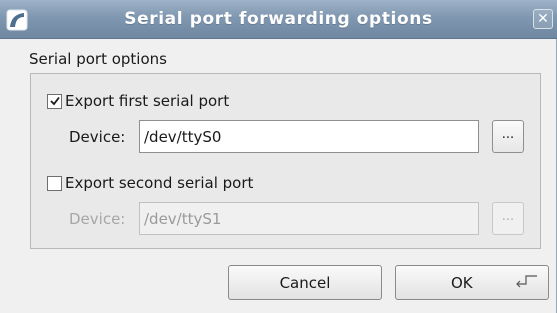 This screenshot has width=557, height=313. Describe the element at coordinates (147, 101) in the screenshot. I see `export-first-port-label: Export first serial port` at that location.